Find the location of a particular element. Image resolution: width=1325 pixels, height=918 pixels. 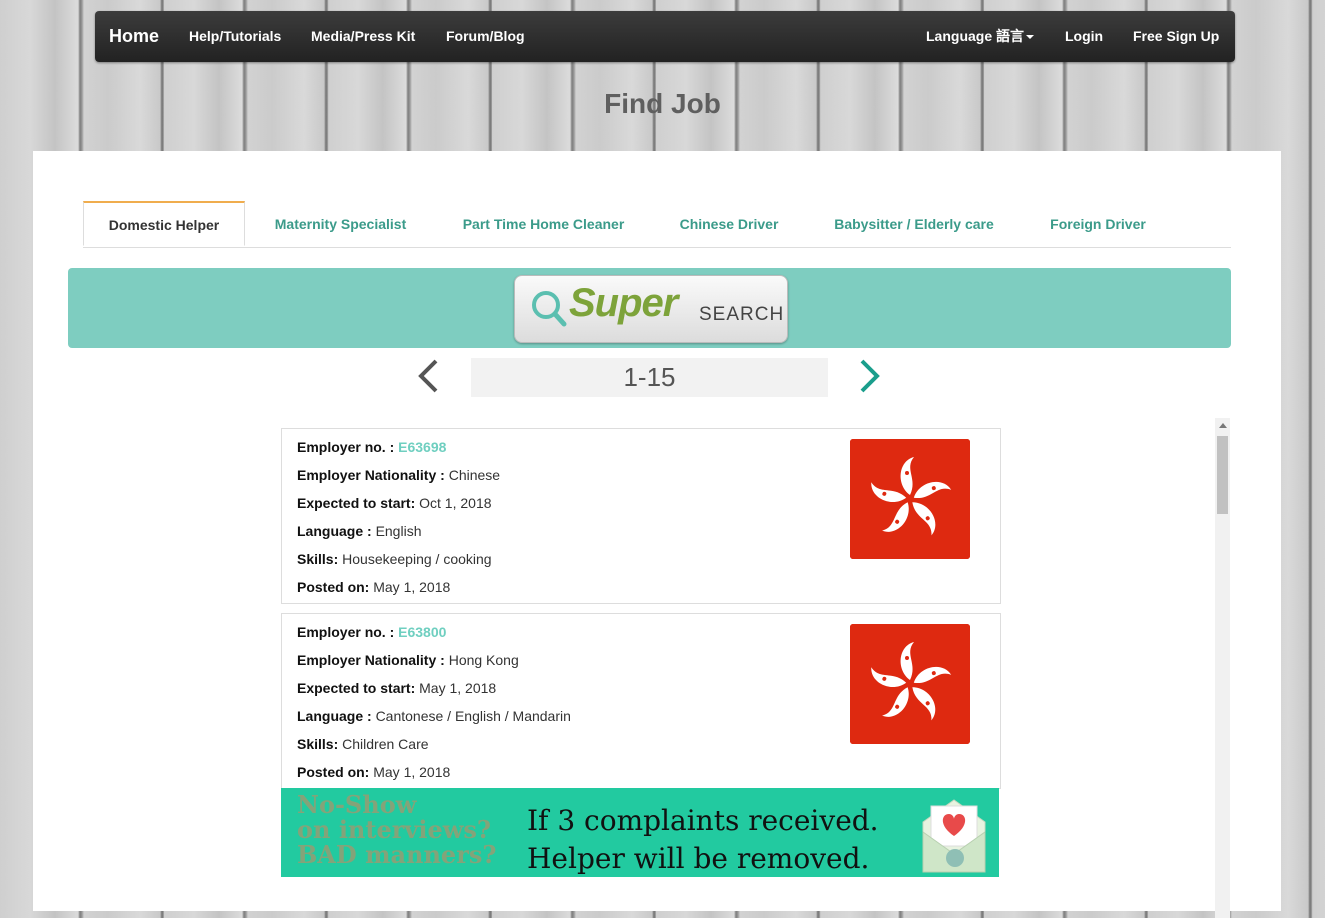

super-search-button: Super SEARCH is located at coordinates (651, 309).